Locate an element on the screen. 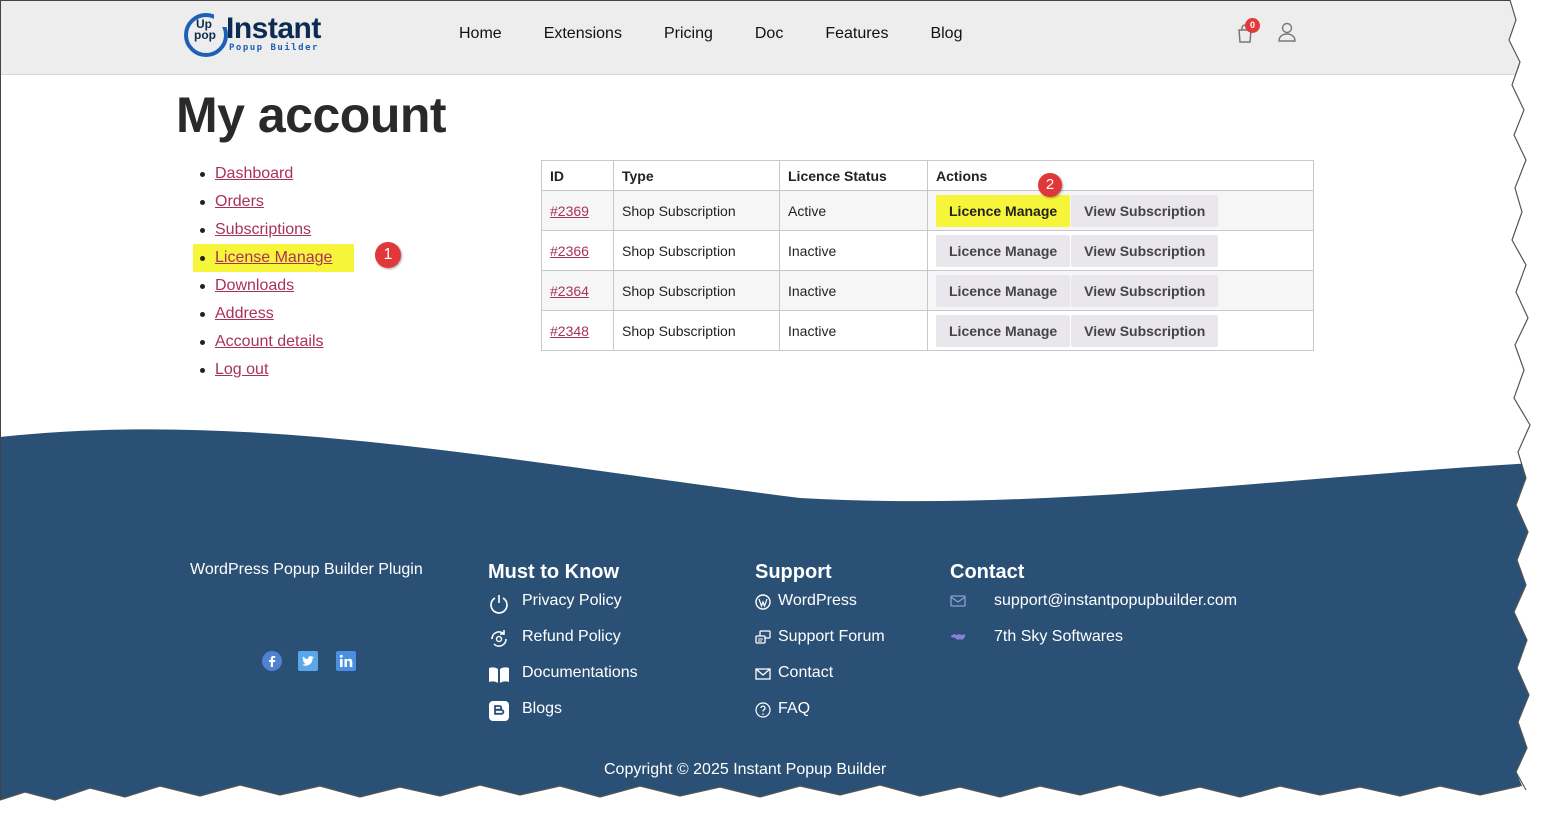 This screenshot has height=827, width=1552. cell-id: #2364 is located at coordinates (577, 290).